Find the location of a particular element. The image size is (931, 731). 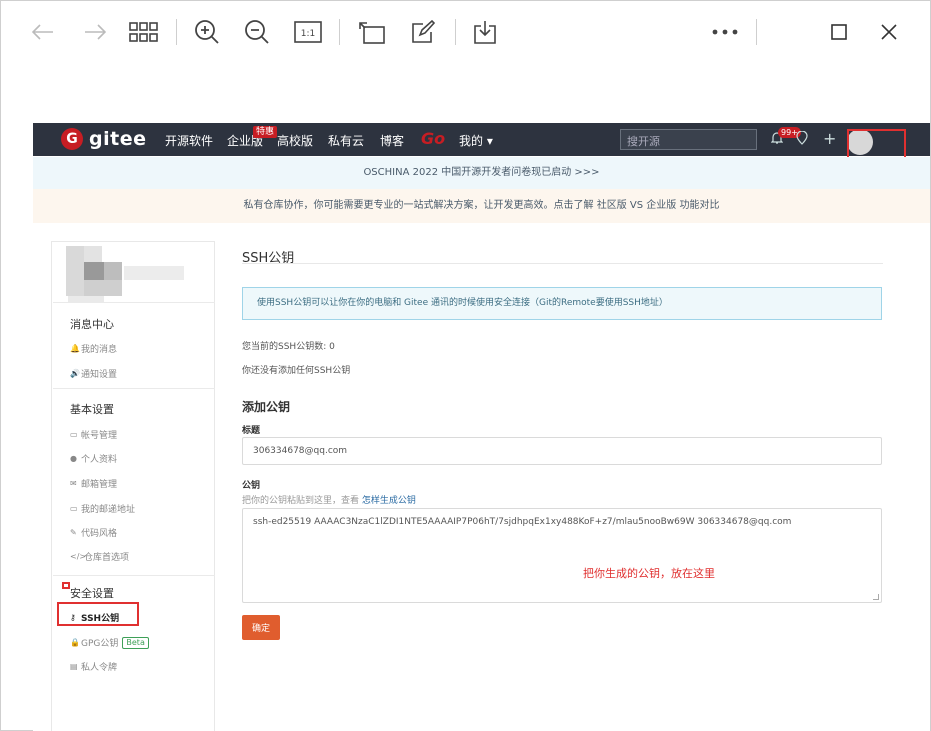

empty-state-text: 你还没有添加任何SSH公钥 is located at coordinates (296, 371).